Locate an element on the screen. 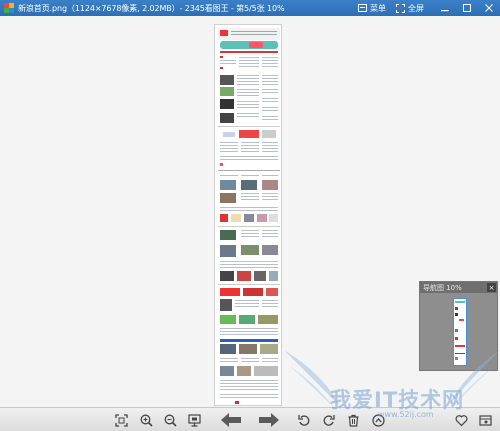 The width and height of the screenshot is (500, 431). slideshow-icon is located at coordinates (378, 420).